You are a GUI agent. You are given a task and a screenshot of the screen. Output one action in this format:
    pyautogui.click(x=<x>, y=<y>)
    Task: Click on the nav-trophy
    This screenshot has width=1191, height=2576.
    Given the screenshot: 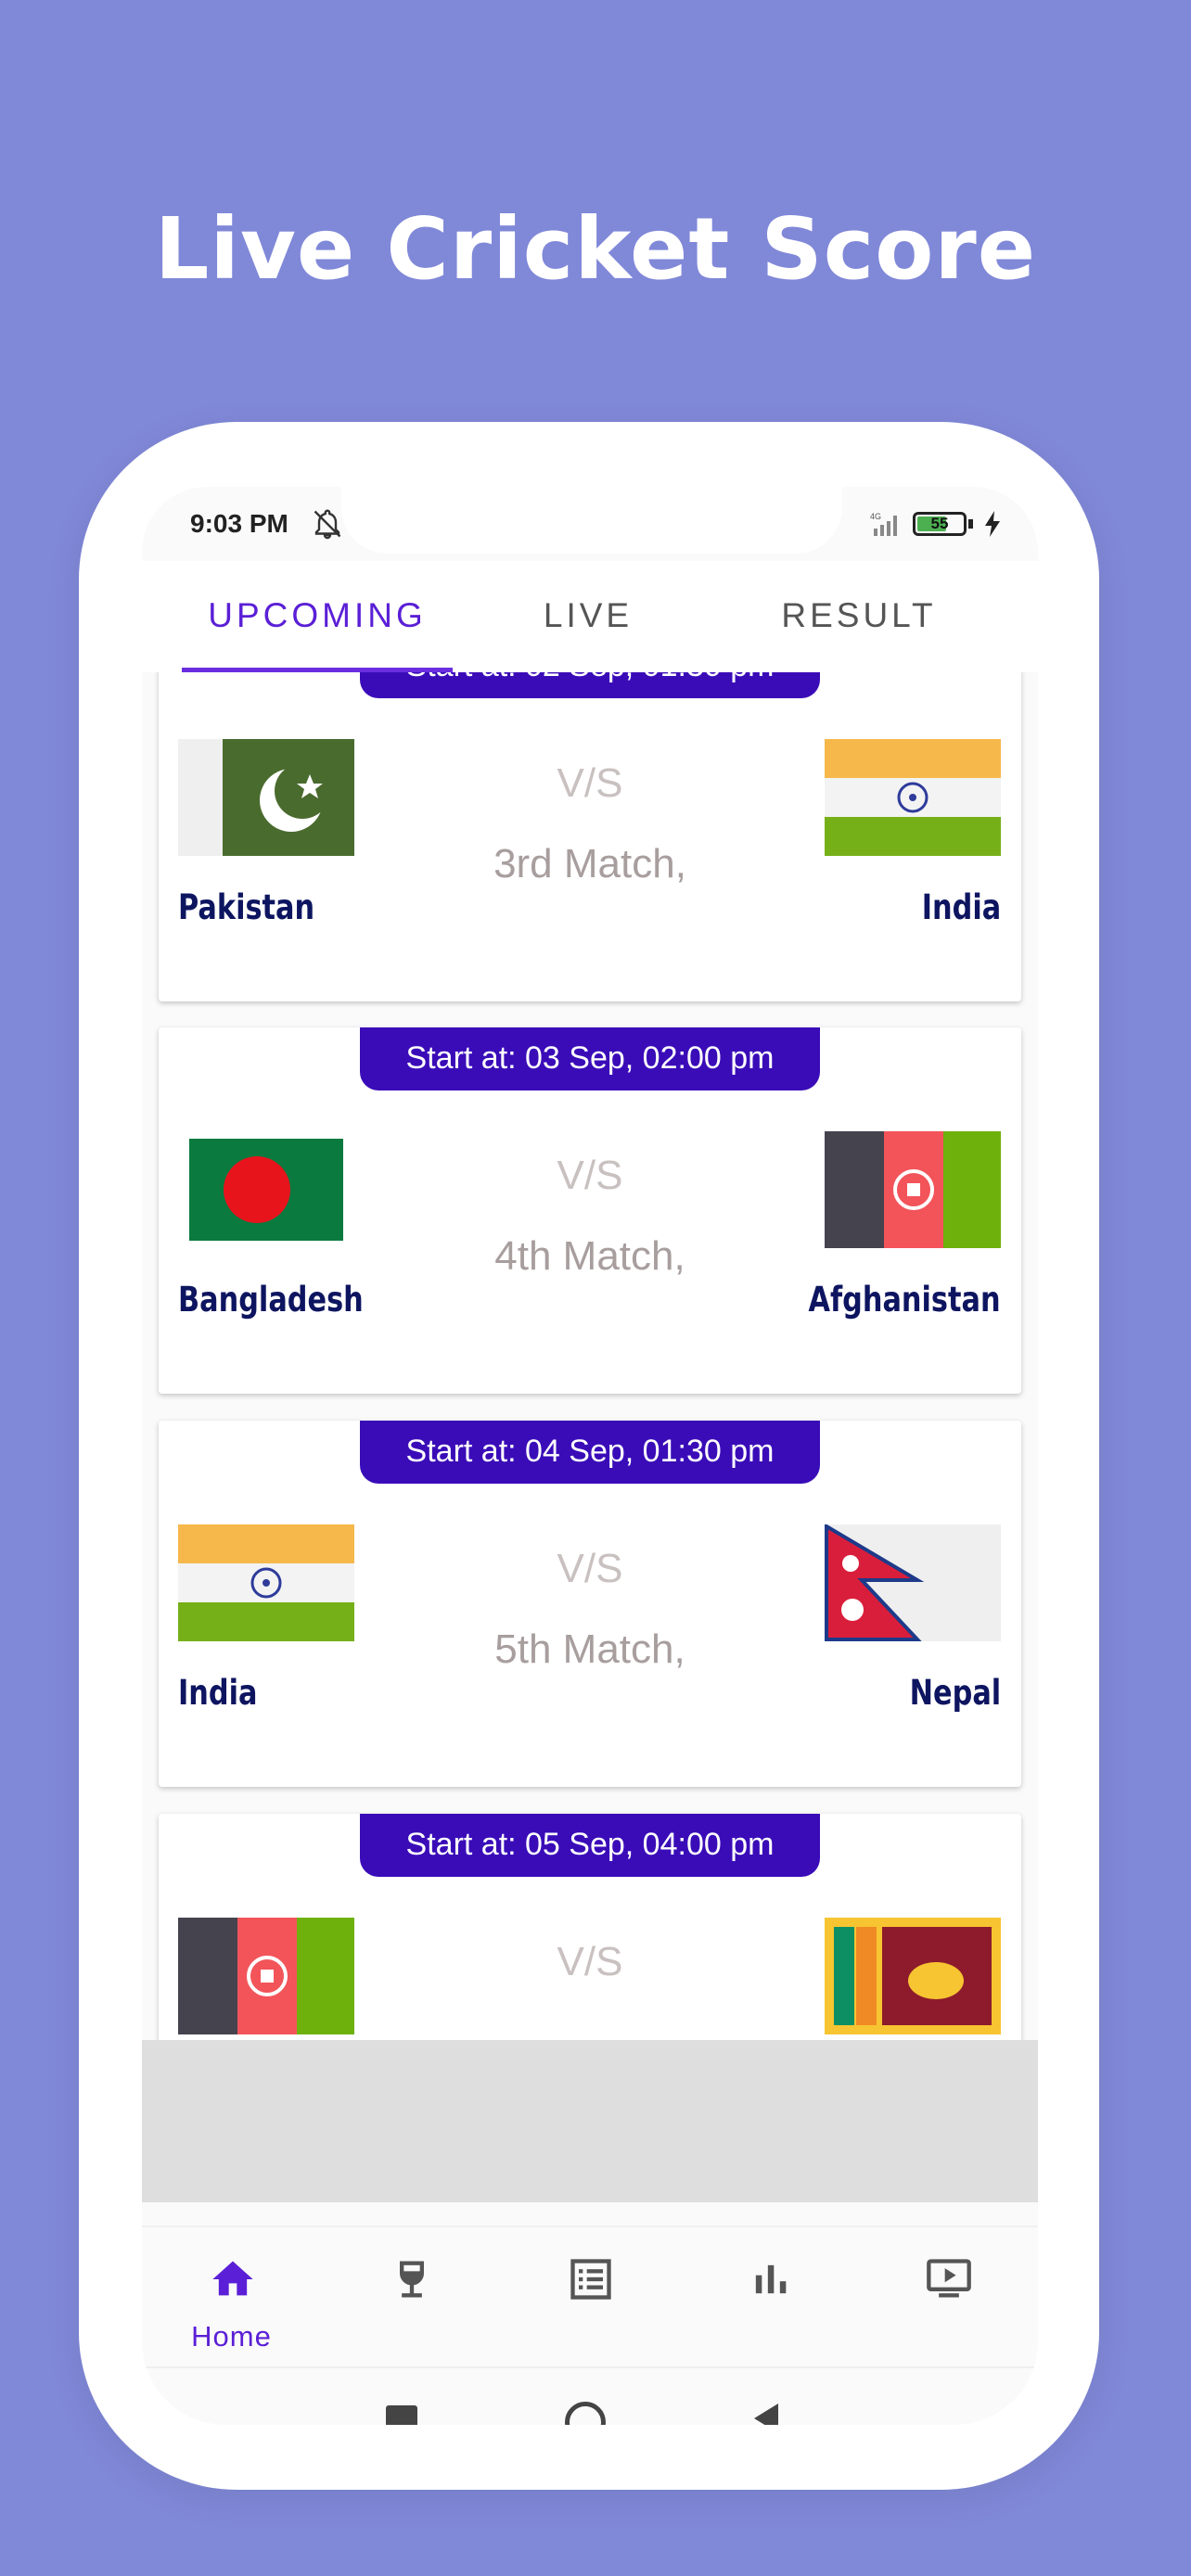 What is the action you would take?
    pyautogui.click(x=411, y=2297)
    